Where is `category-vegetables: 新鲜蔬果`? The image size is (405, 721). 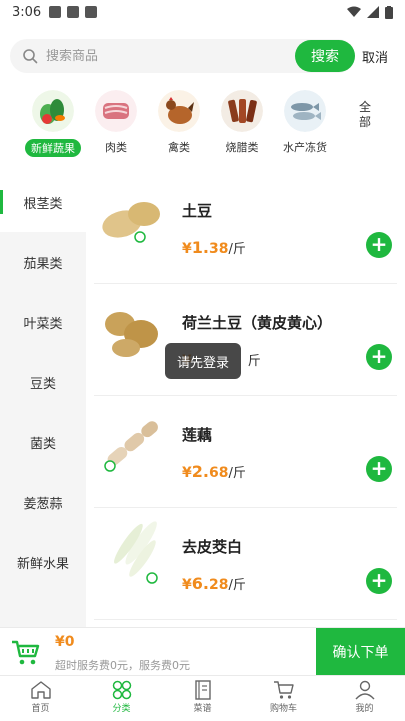 category-vegetables: 新鲜蔬果 is located at coordinates (53, 123).